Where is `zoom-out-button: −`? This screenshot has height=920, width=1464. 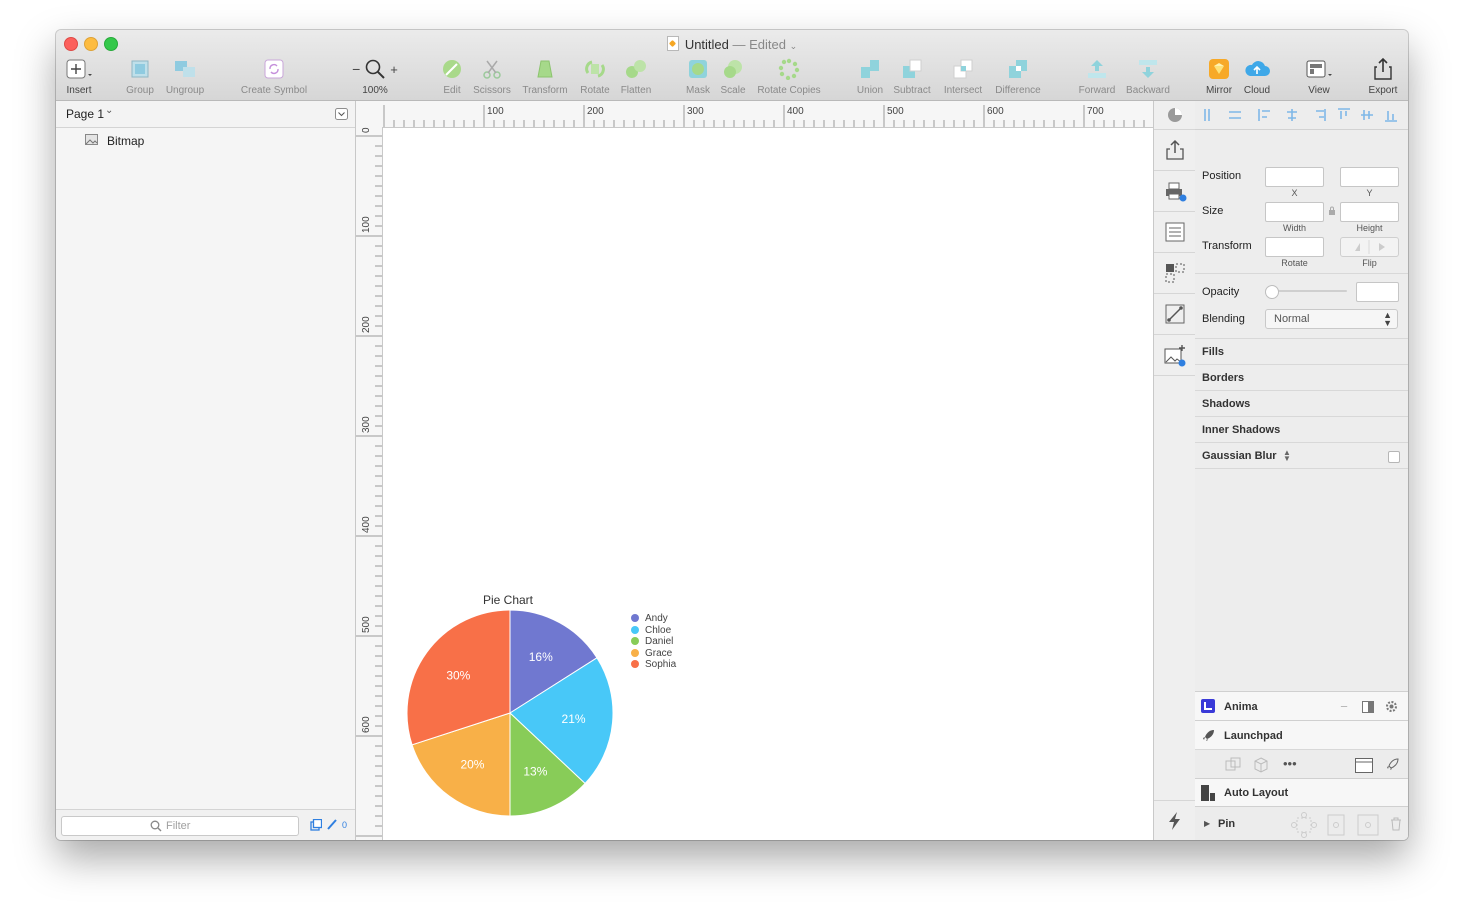 zoom-out-button: − is located at coordinates (356, 69).